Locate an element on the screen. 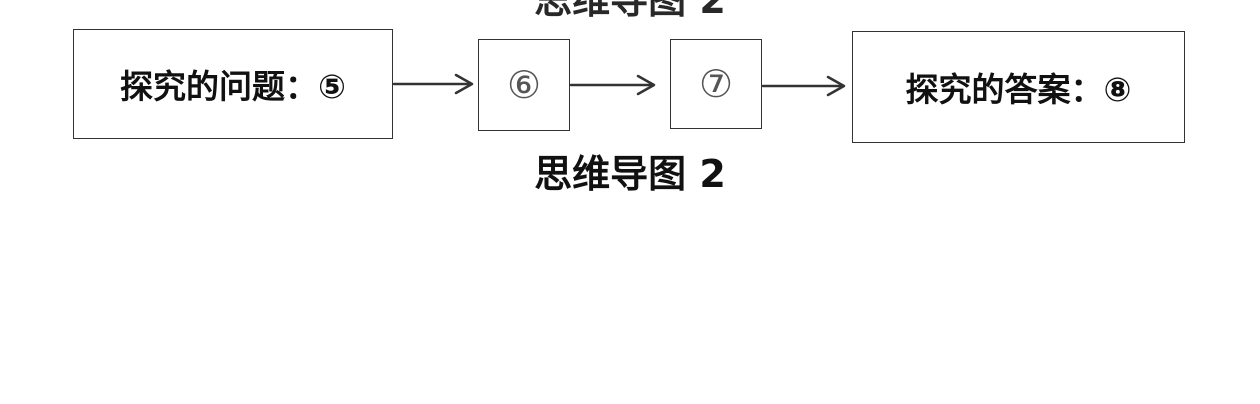 The width and height of the screenshot is (1260, 404). arrow-step-7-to-answer is located at coordinates (803, 86).